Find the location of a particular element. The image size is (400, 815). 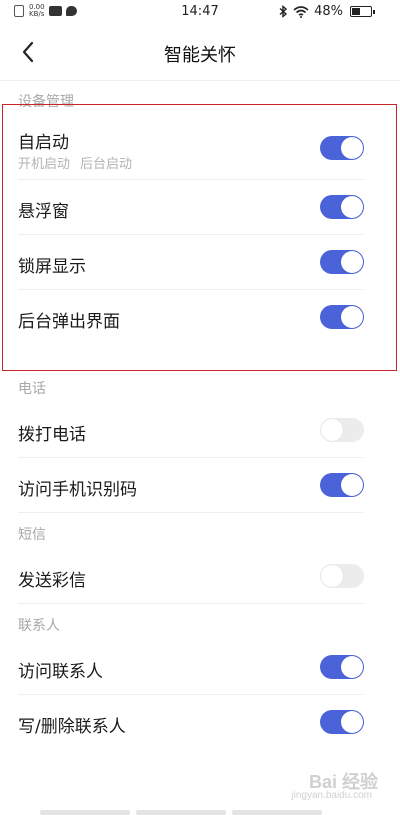

list-item-floating-window: 悬浮窗 is located at coordinates (191, 207).